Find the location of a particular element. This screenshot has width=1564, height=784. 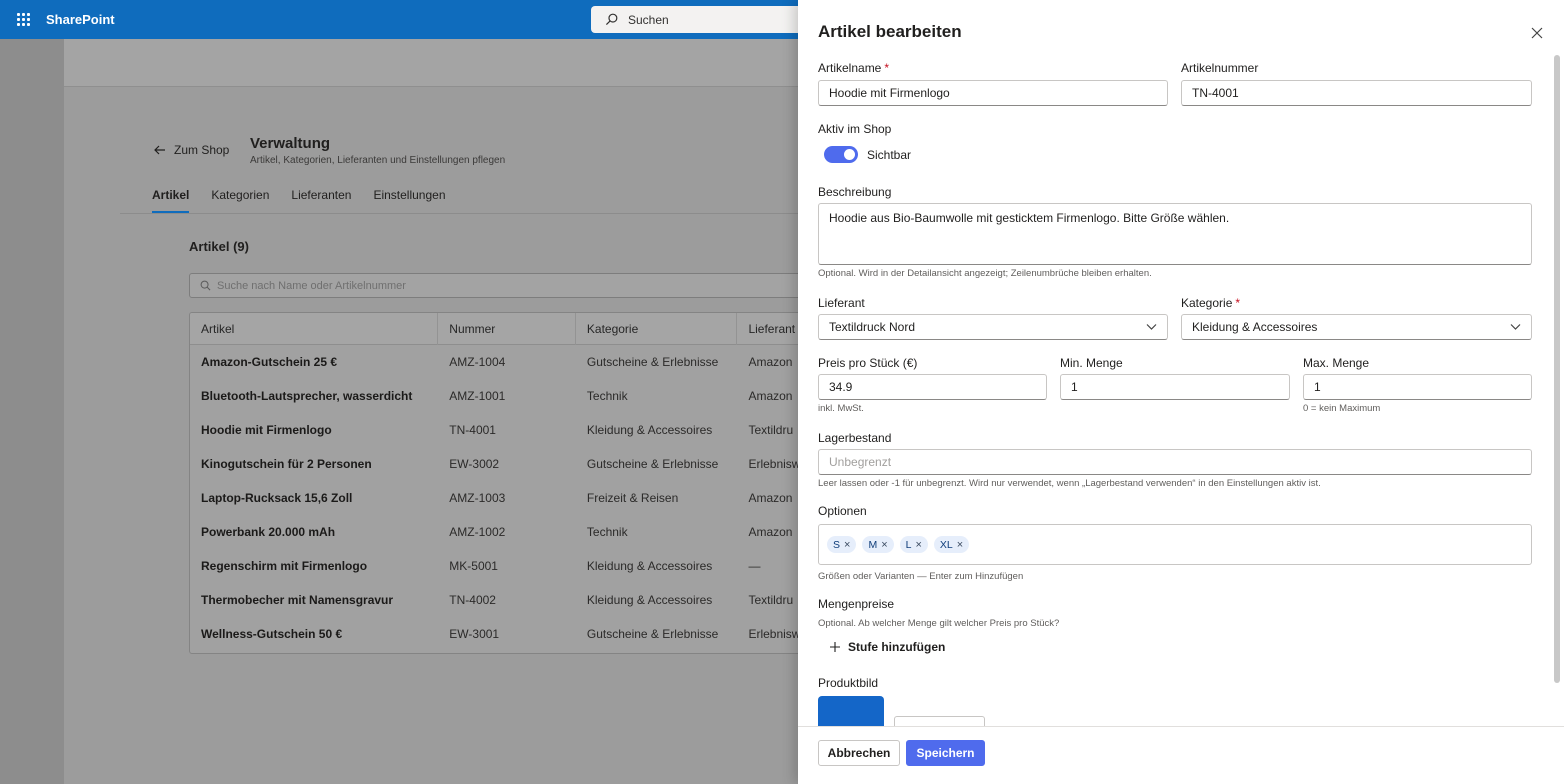

back-to-shop-label: Zum Shop is located at coordinates (202, 150).